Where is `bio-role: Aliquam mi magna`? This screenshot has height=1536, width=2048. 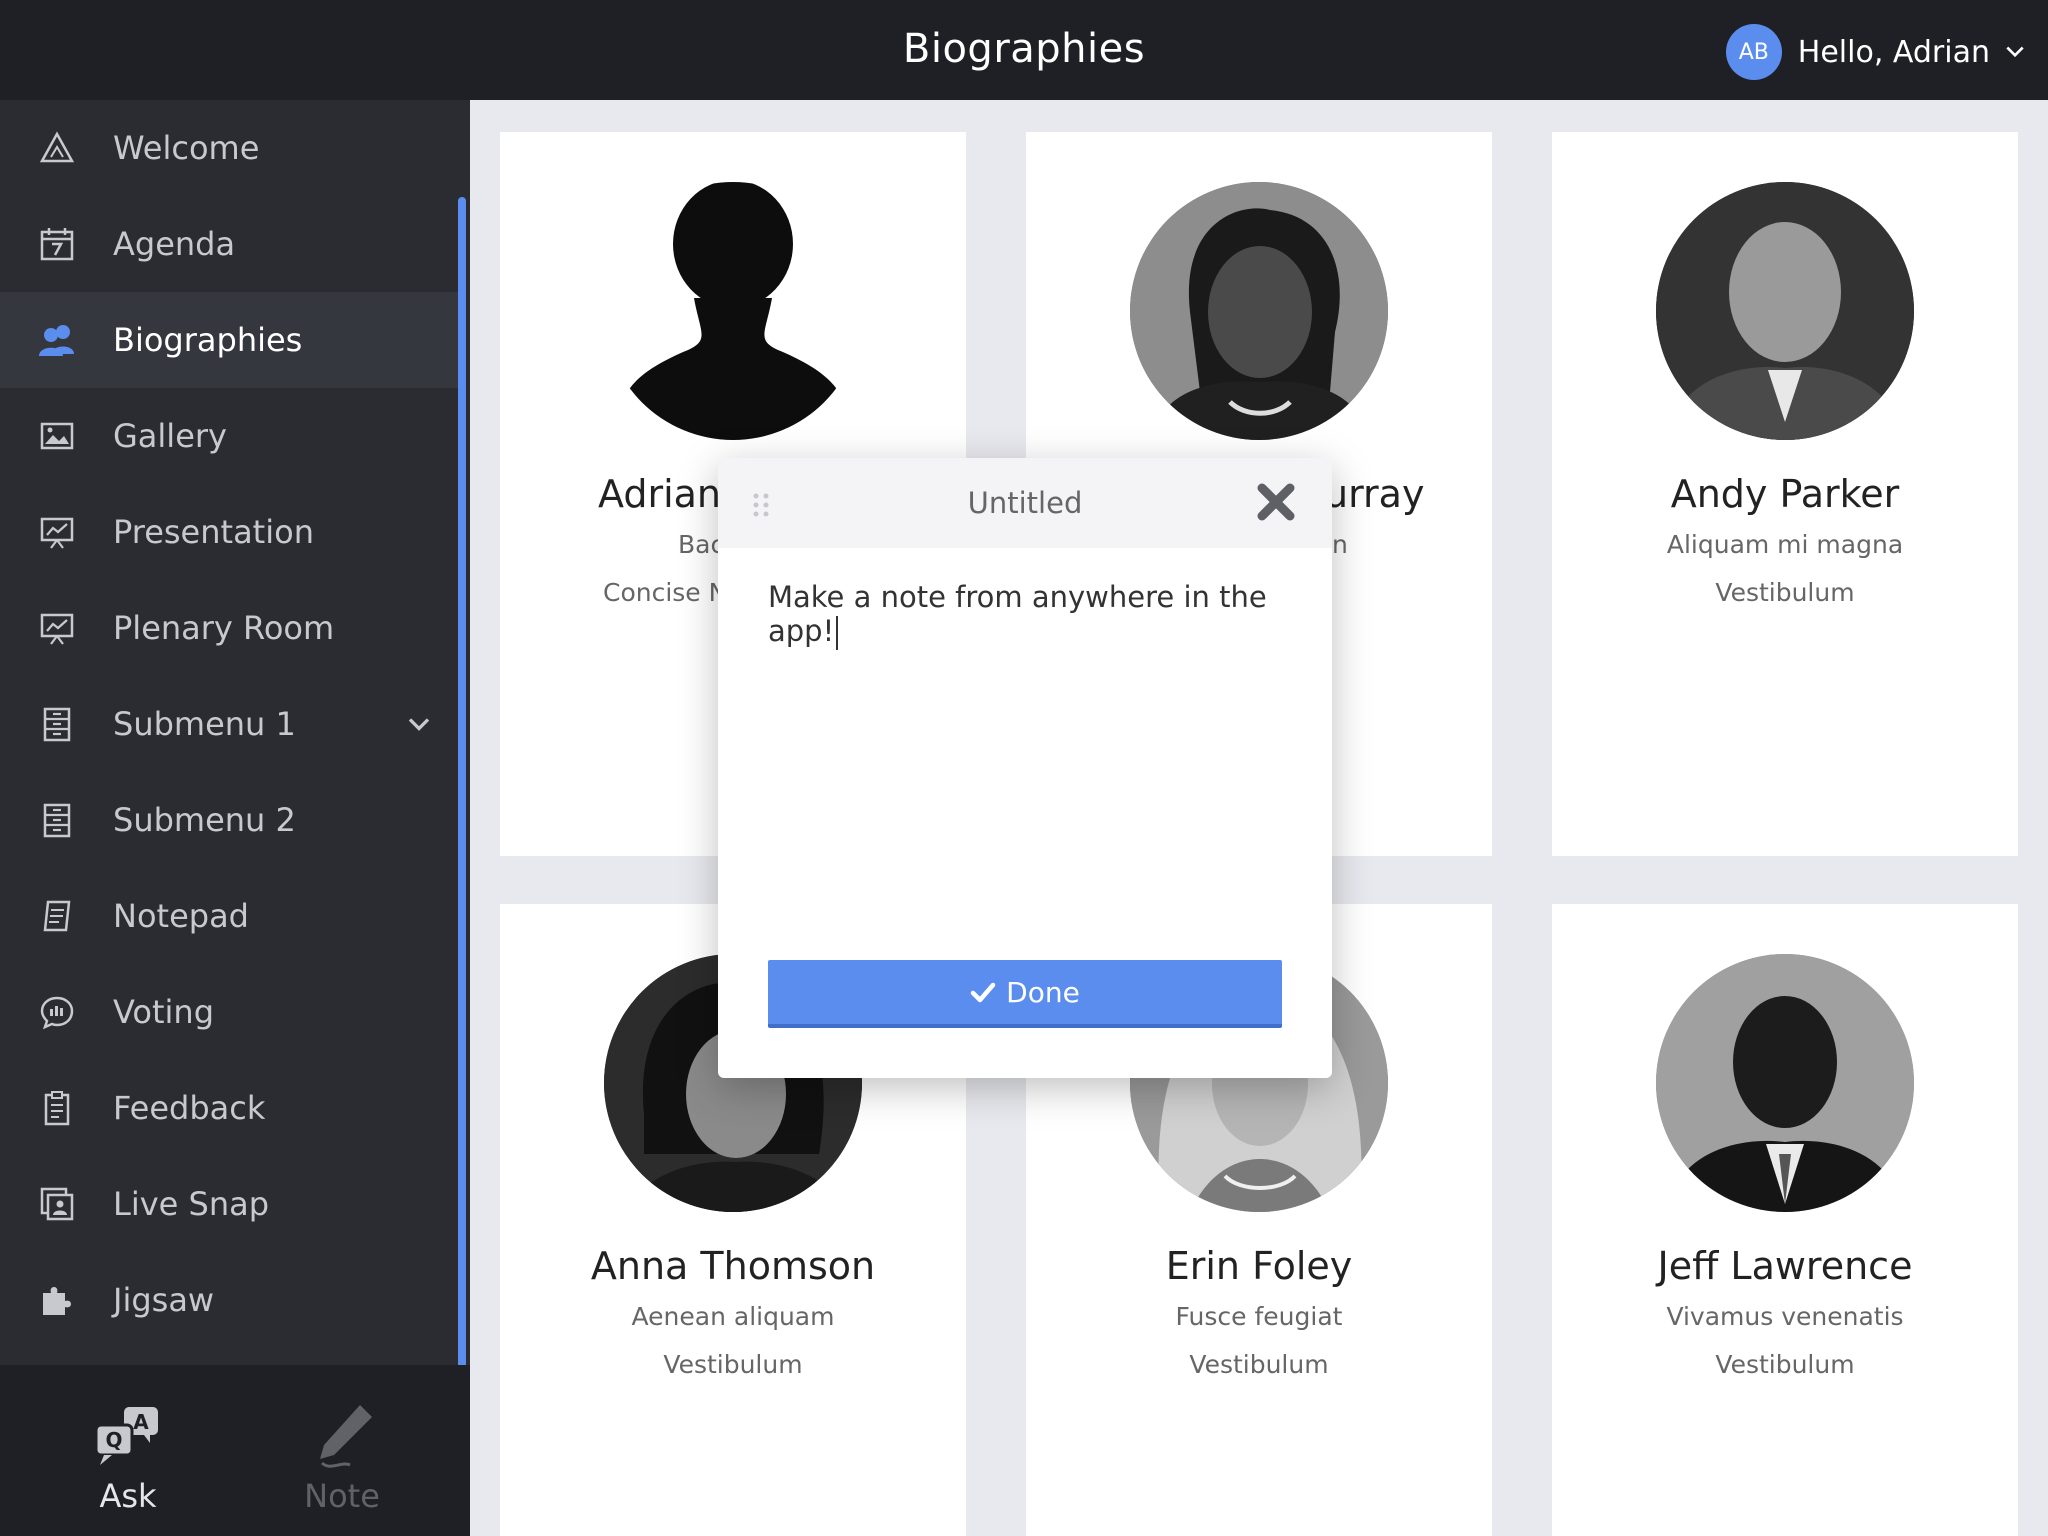 bio-role: Aliquam mi magna is located at coordinates (1785, 544).